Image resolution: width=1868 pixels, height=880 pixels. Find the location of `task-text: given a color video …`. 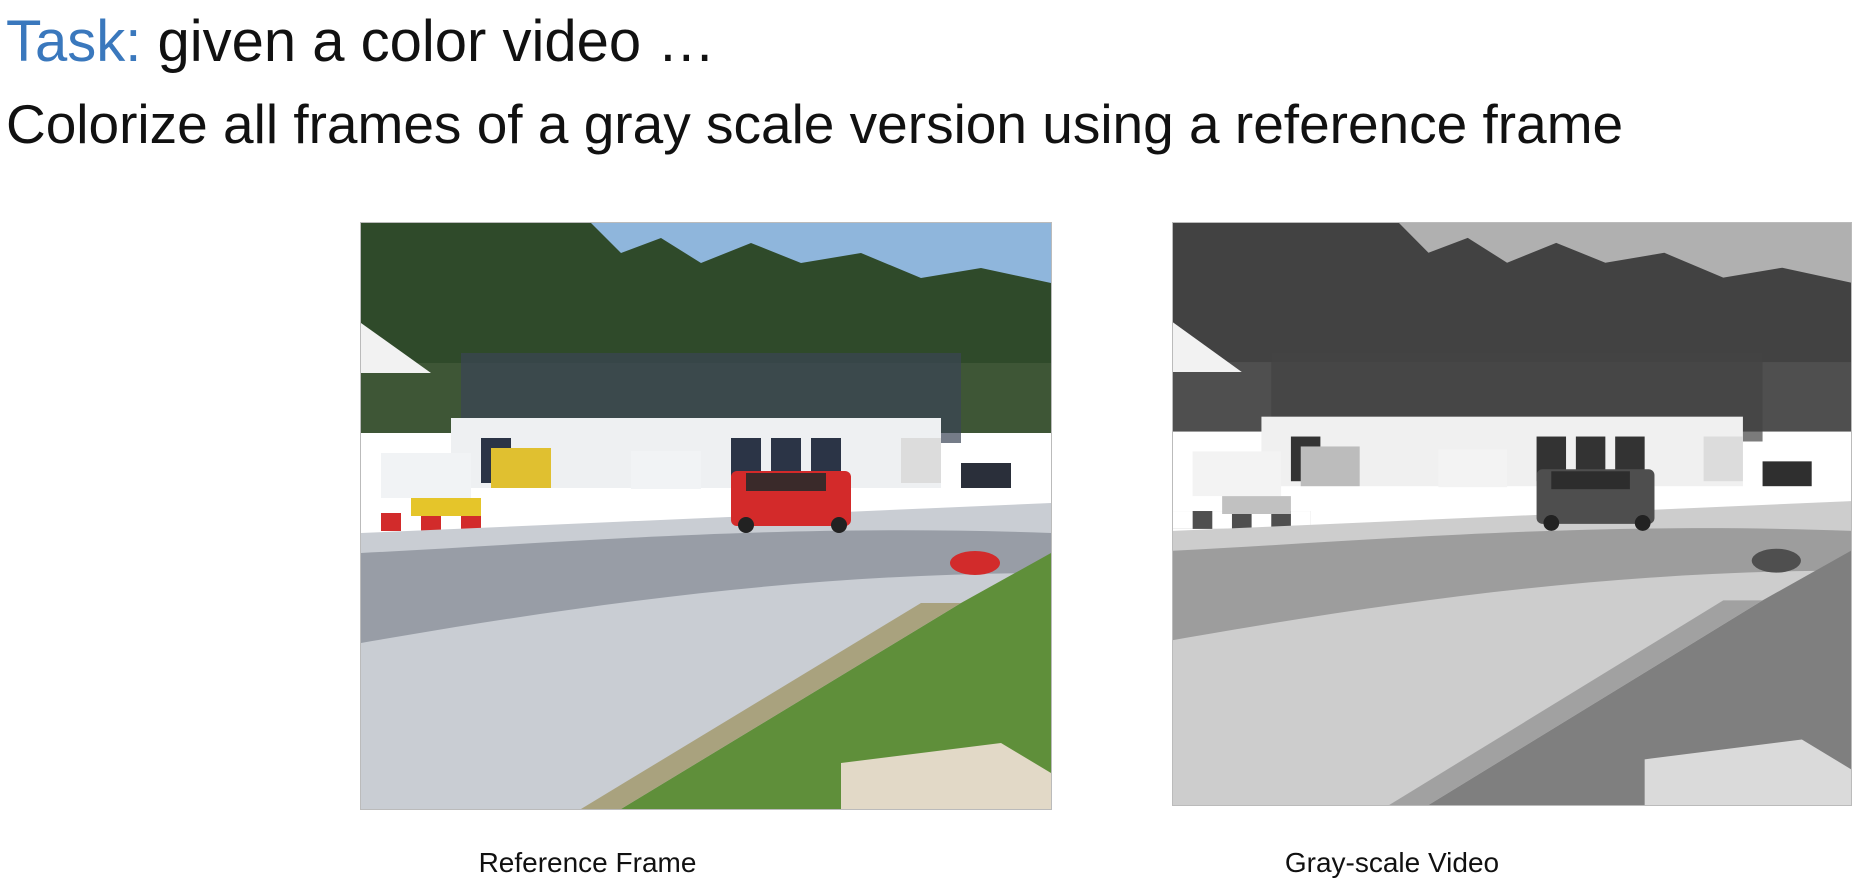

task-text: given a color video … is located at coordinates (428, 41).